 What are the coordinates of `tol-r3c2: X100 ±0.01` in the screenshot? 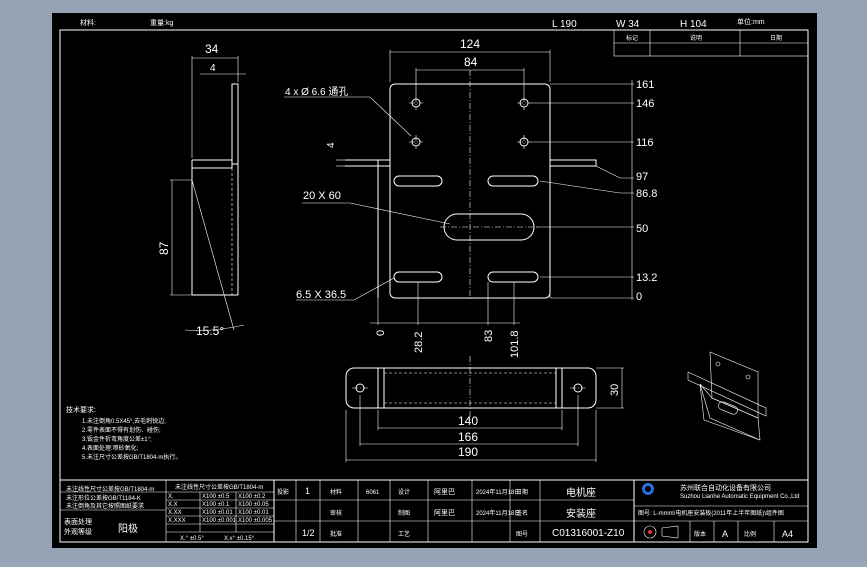 It's located at (217, 513).